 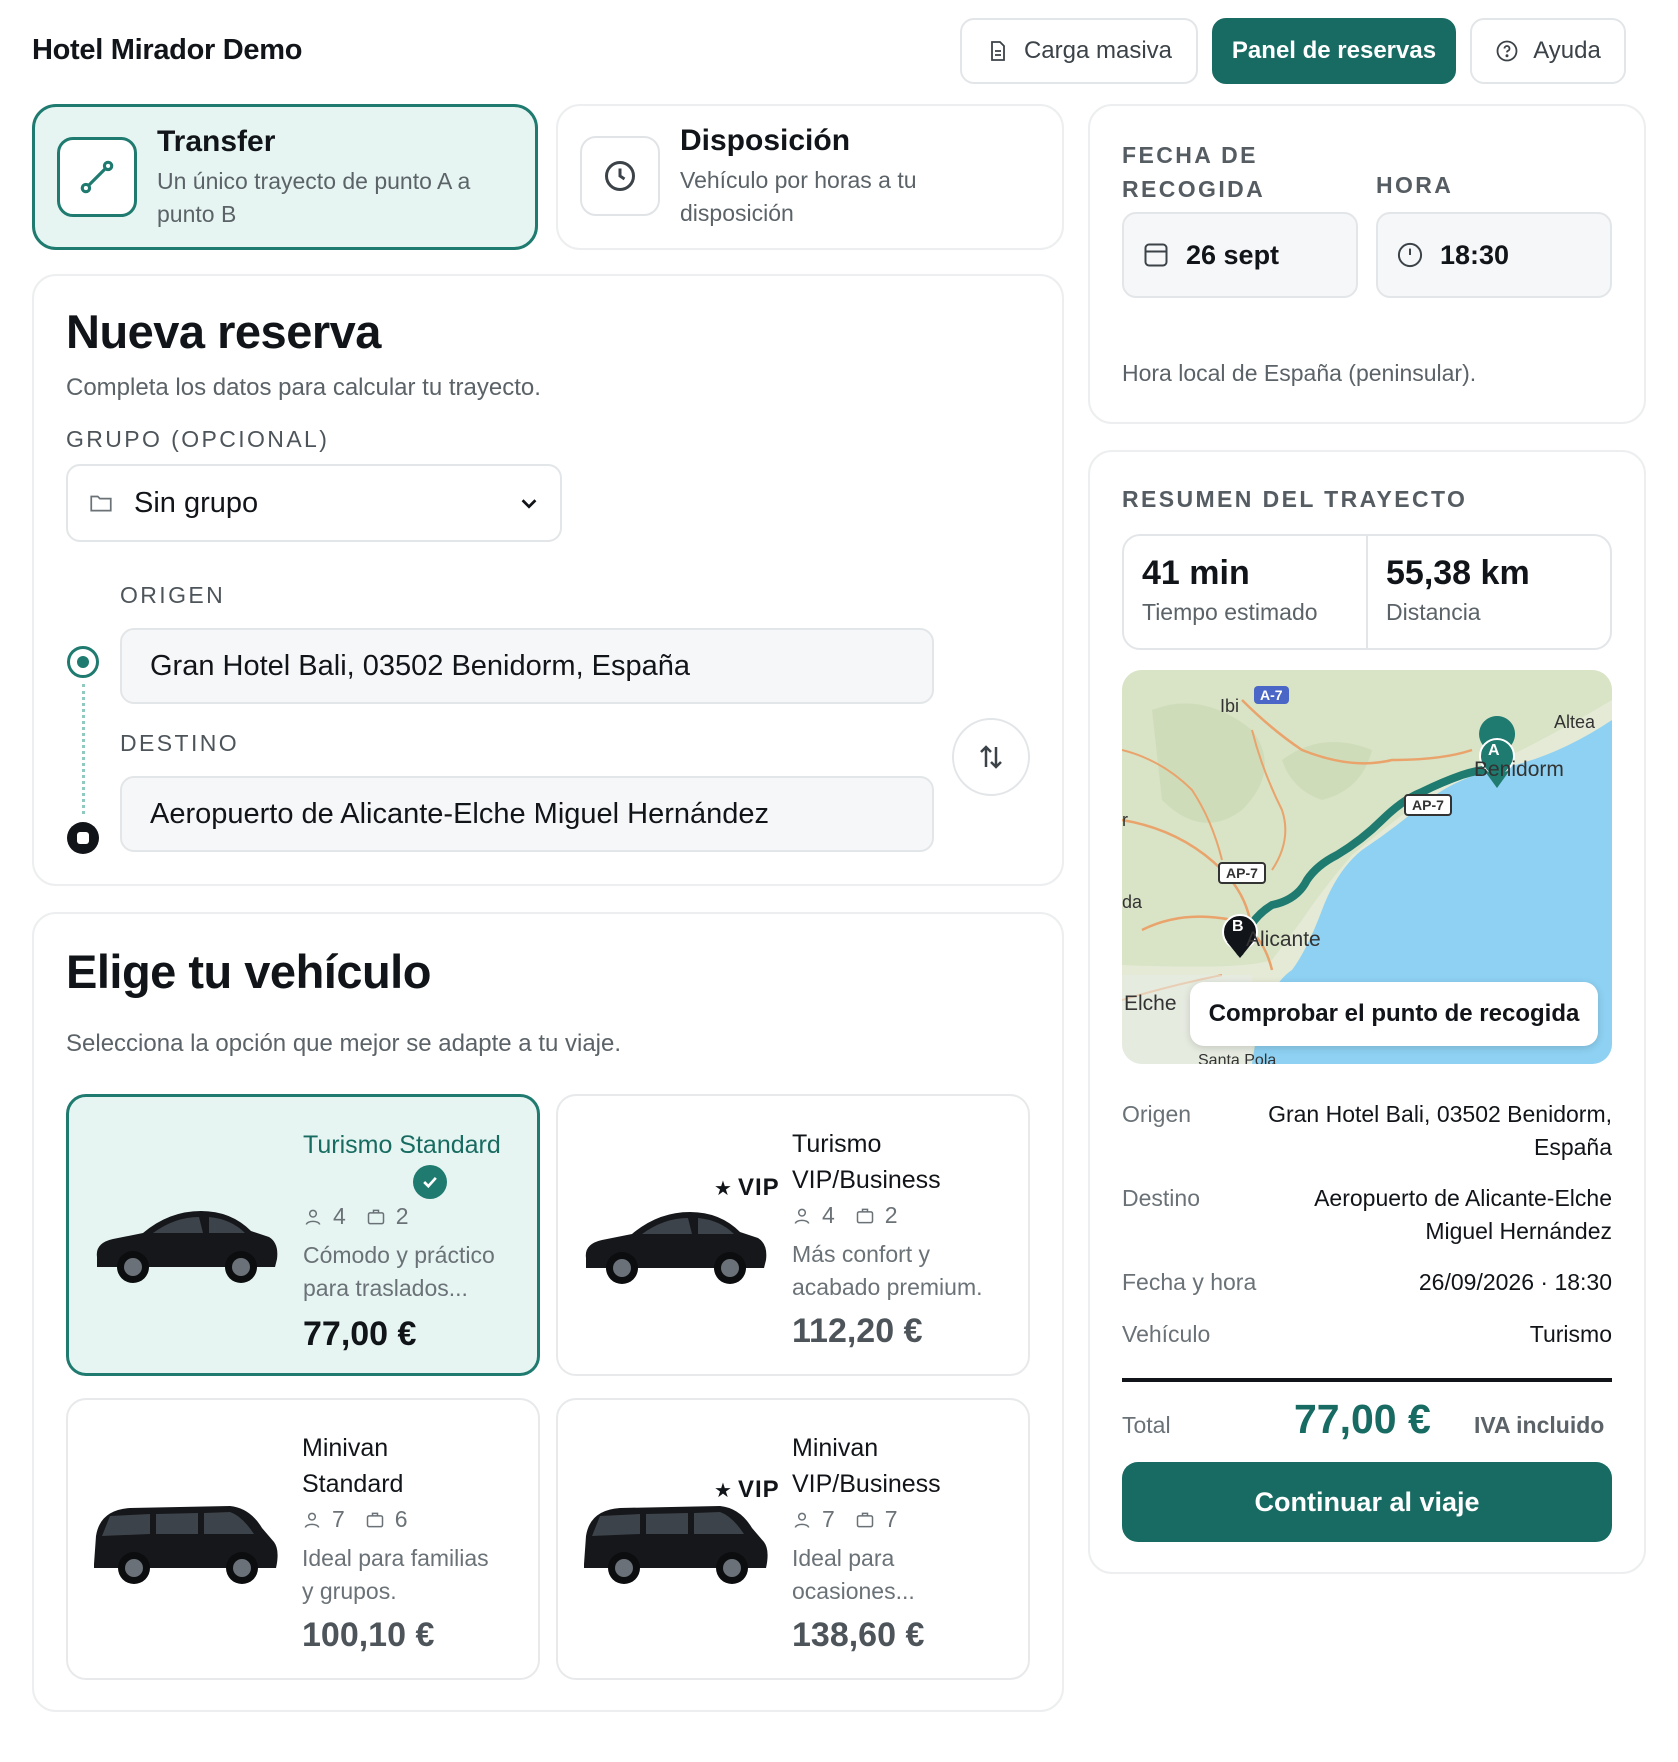 What do you see at coordinates (353, 1484) in the screenshot?
I see `vehicle-name-line: Standard` at bounding box center [353, 1484].